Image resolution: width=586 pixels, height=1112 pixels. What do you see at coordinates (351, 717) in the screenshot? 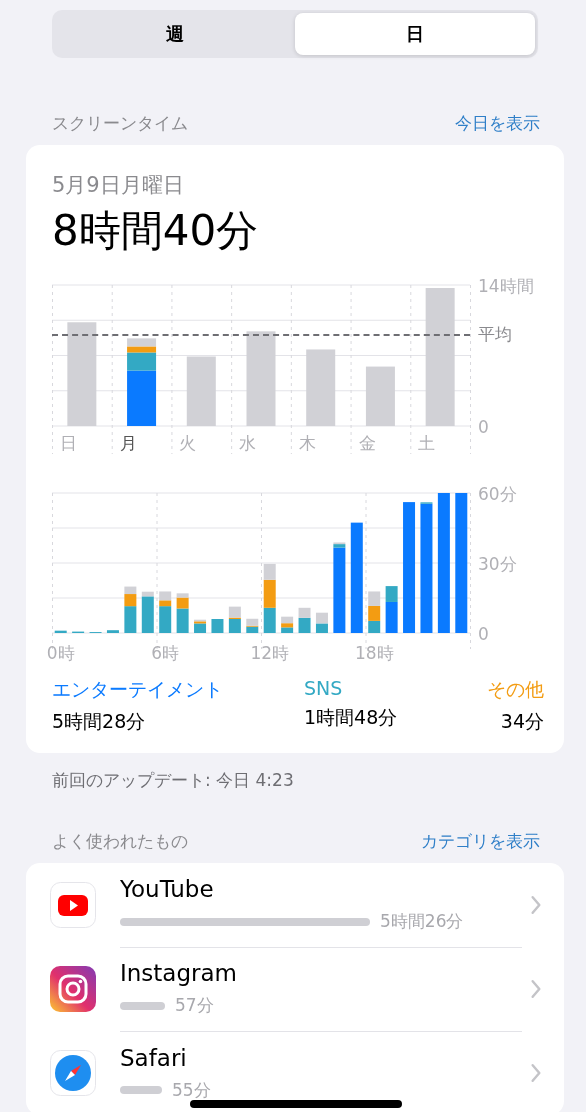
I see `category-time: 1時間48分` at bounding box center [351, 717].